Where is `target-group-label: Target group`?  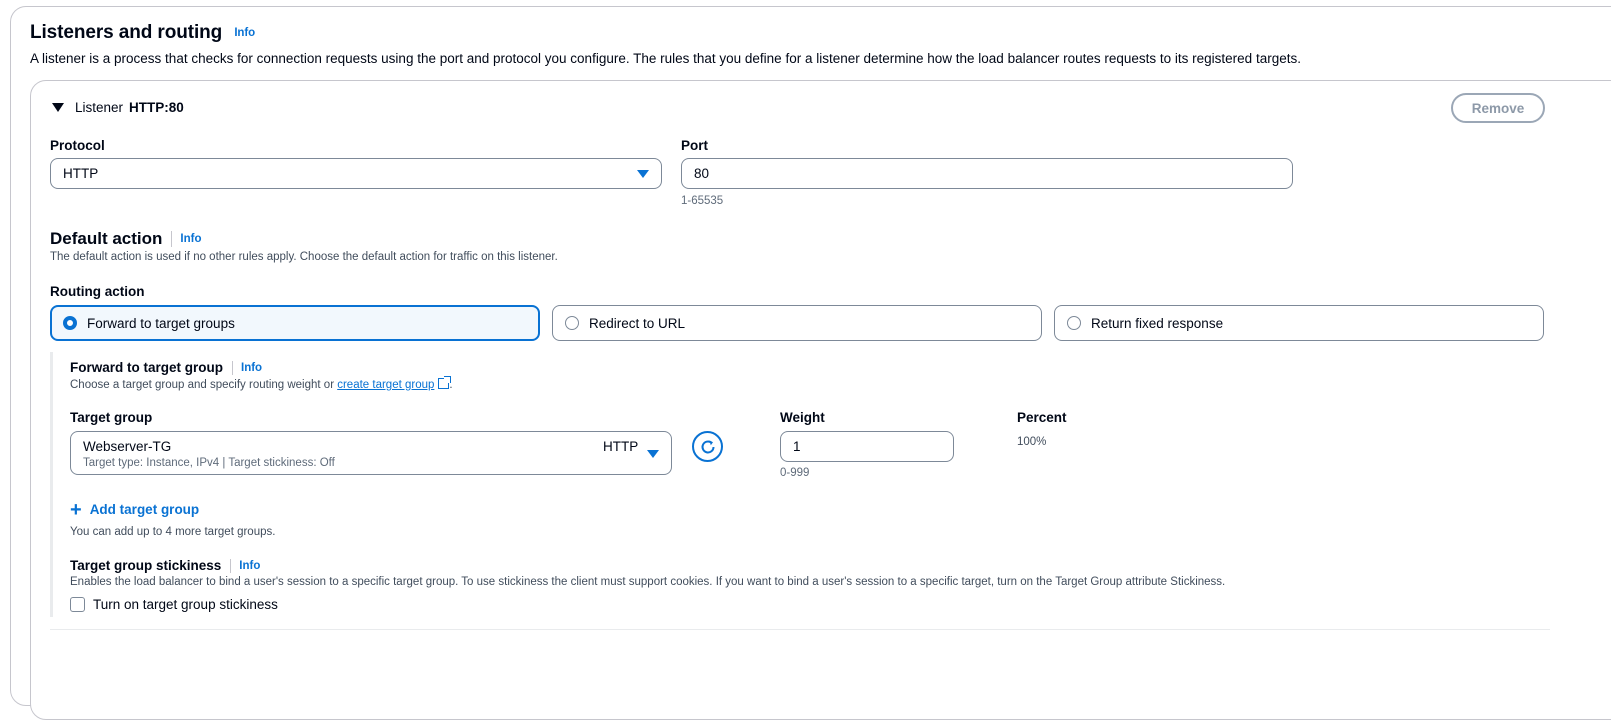 target-group-label: Target group is located at coordinates (111, 417).